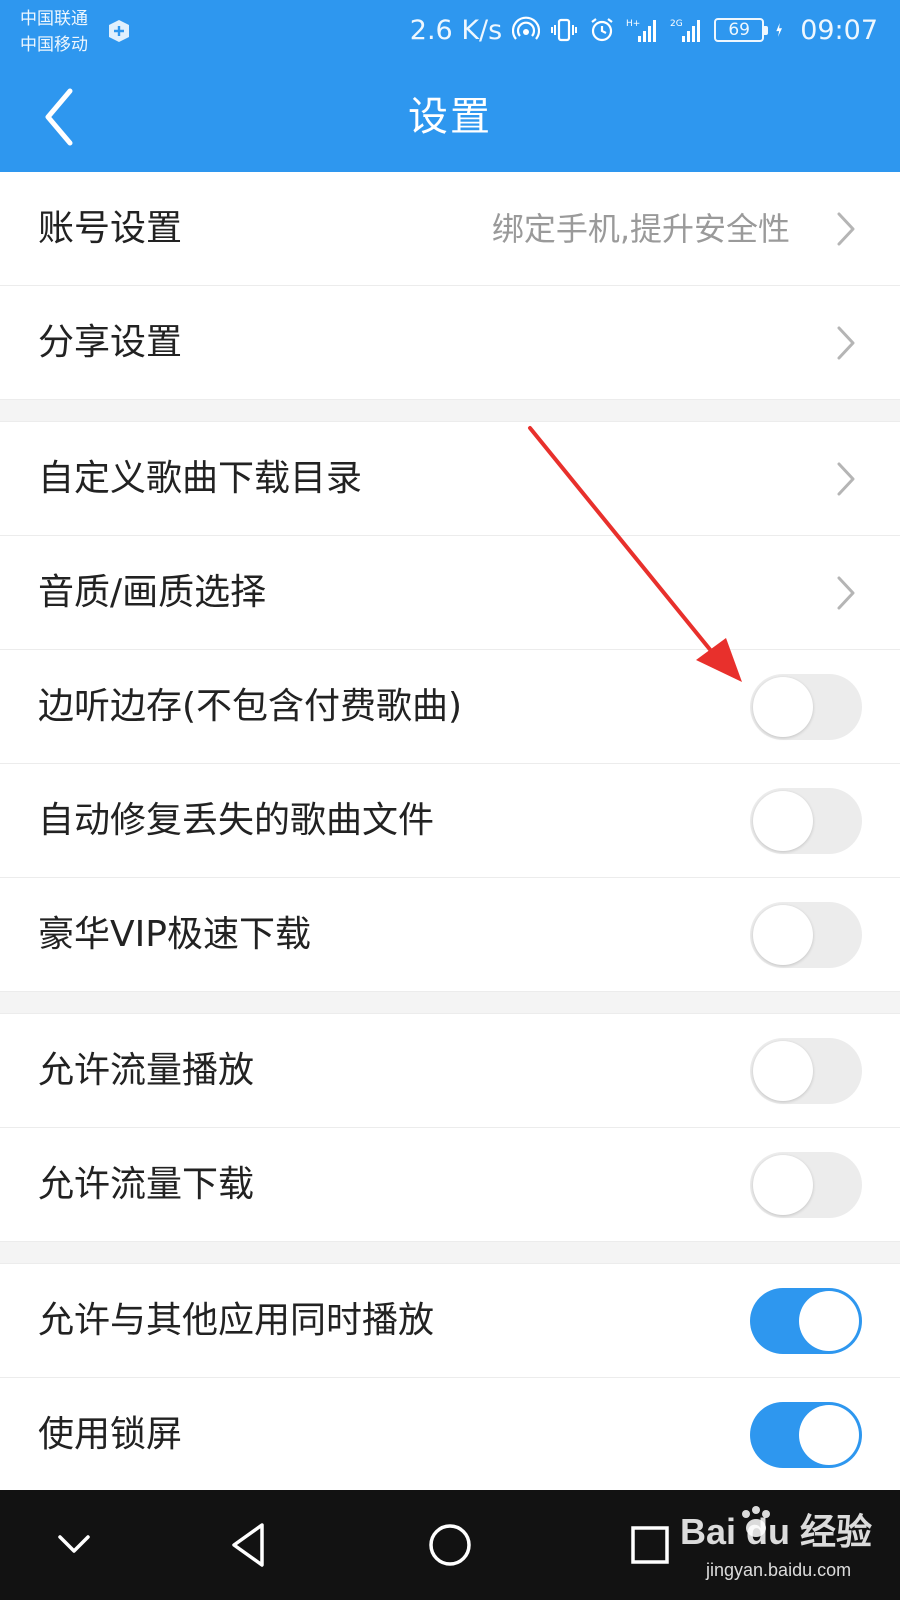  Describe the element at coordinates (450, 1071) in the screenshot. I see `settings-row: 允许流量播放` at that location.